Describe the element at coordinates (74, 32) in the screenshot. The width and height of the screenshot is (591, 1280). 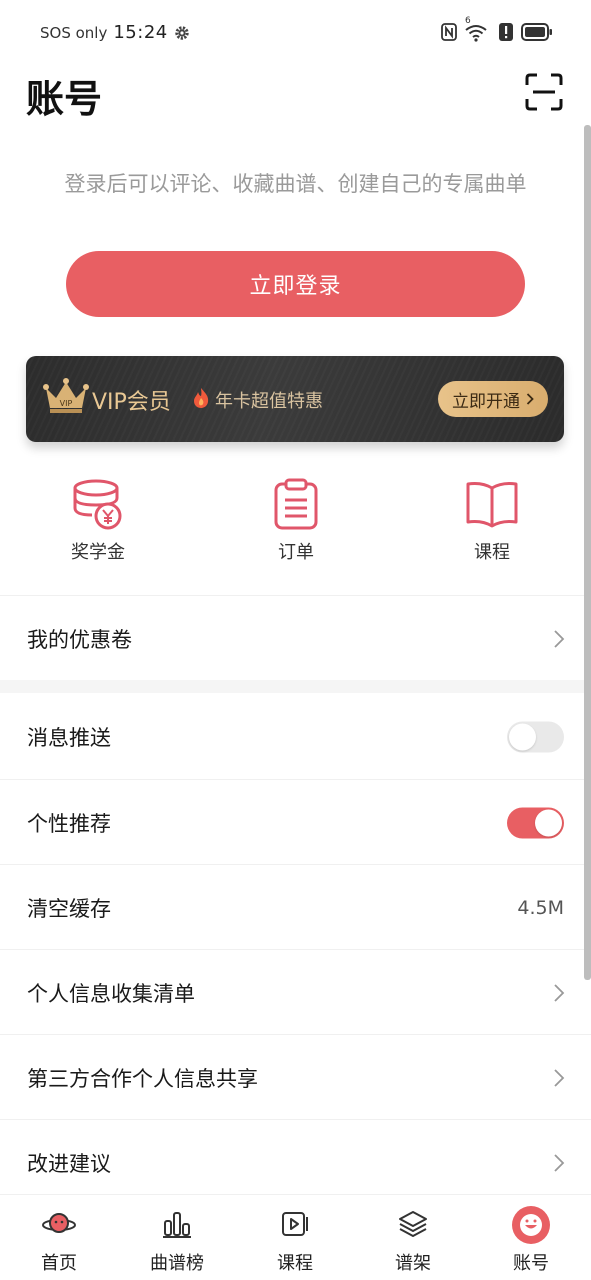
I see `carrier-text: SOS only` at that location.